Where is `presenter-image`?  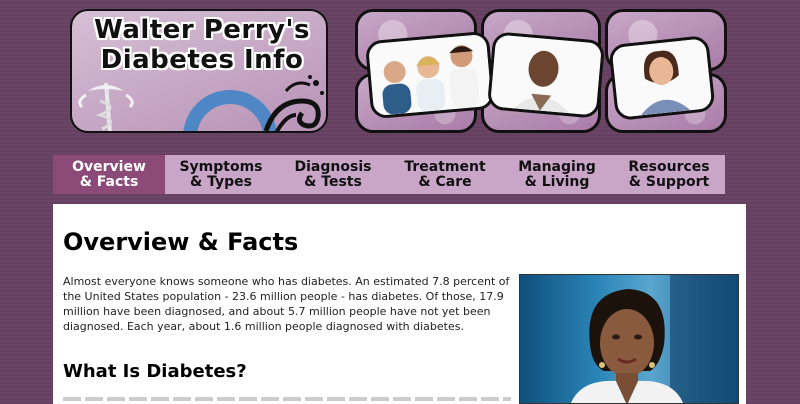
presenter-image is located at coordinates (654, 339).